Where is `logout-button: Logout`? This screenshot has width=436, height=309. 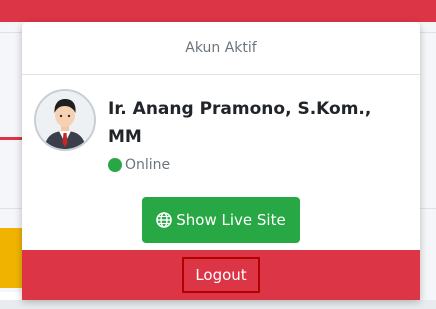
logout-button: Logout is located at coordinates (221, 275).